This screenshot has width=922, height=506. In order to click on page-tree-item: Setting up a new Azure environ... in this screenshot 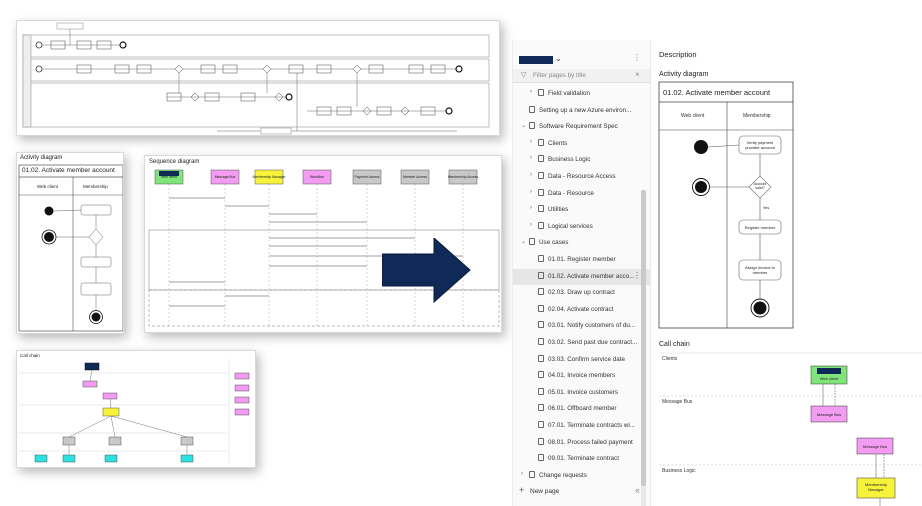, I will do `click(581, 111)`.